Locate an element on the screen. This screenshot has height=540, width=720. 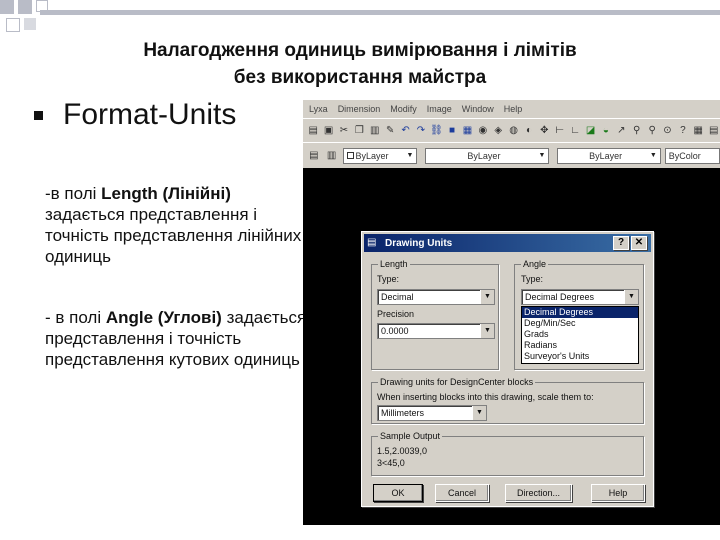
lineweight-combo: ByLayer ▼ is located at coordinates (609, 155).